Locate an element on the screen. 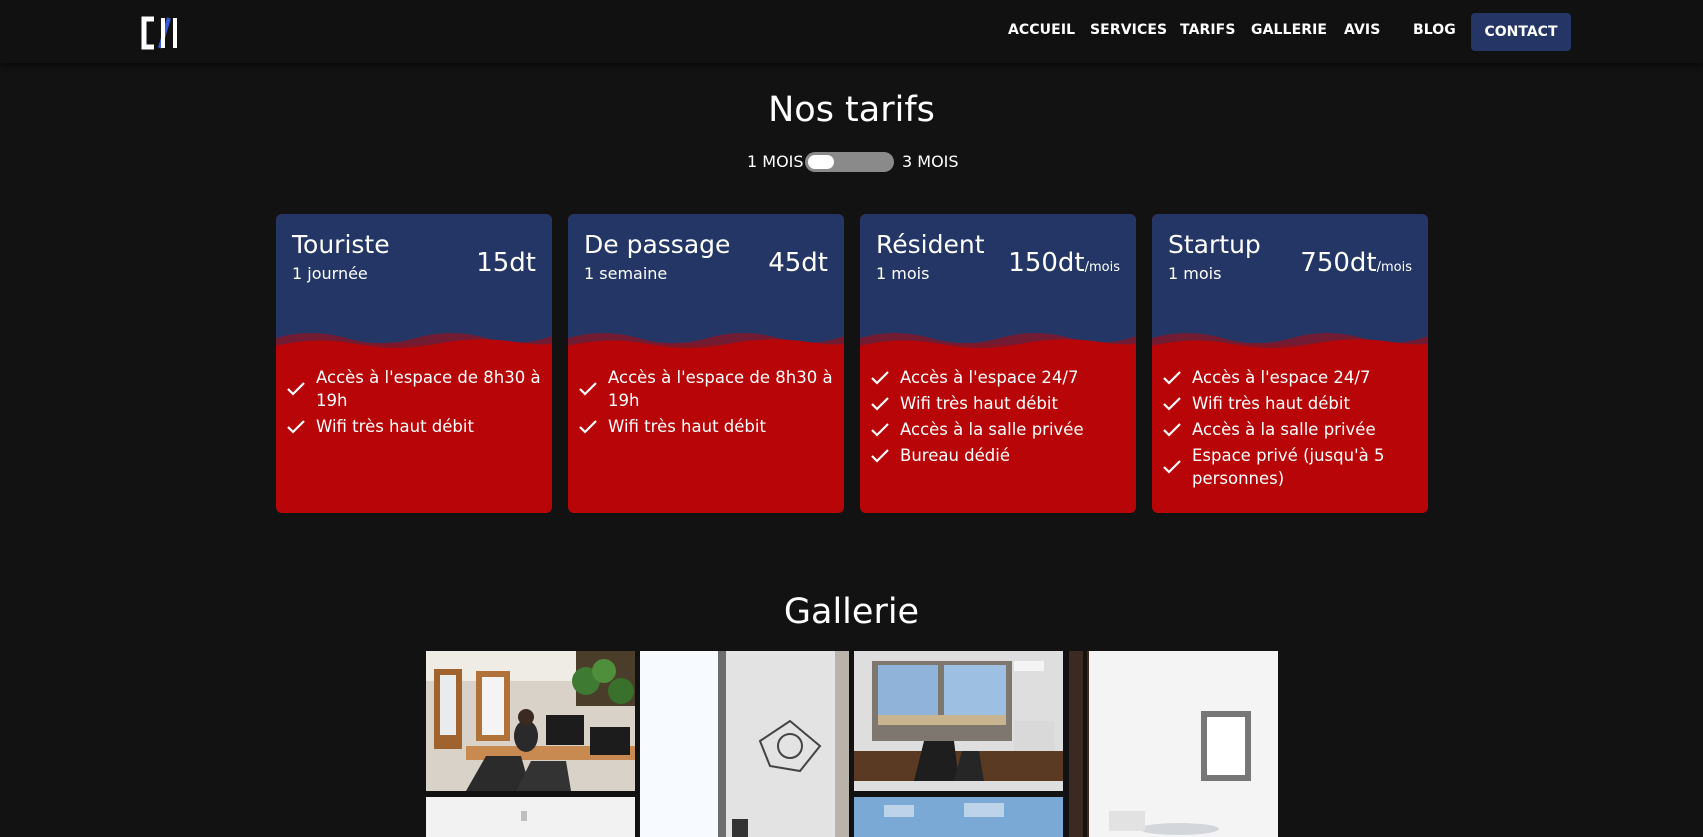  feature-text: Espace privé (jusqu'à 5 personnes) is located at coordinates (1288, 467).